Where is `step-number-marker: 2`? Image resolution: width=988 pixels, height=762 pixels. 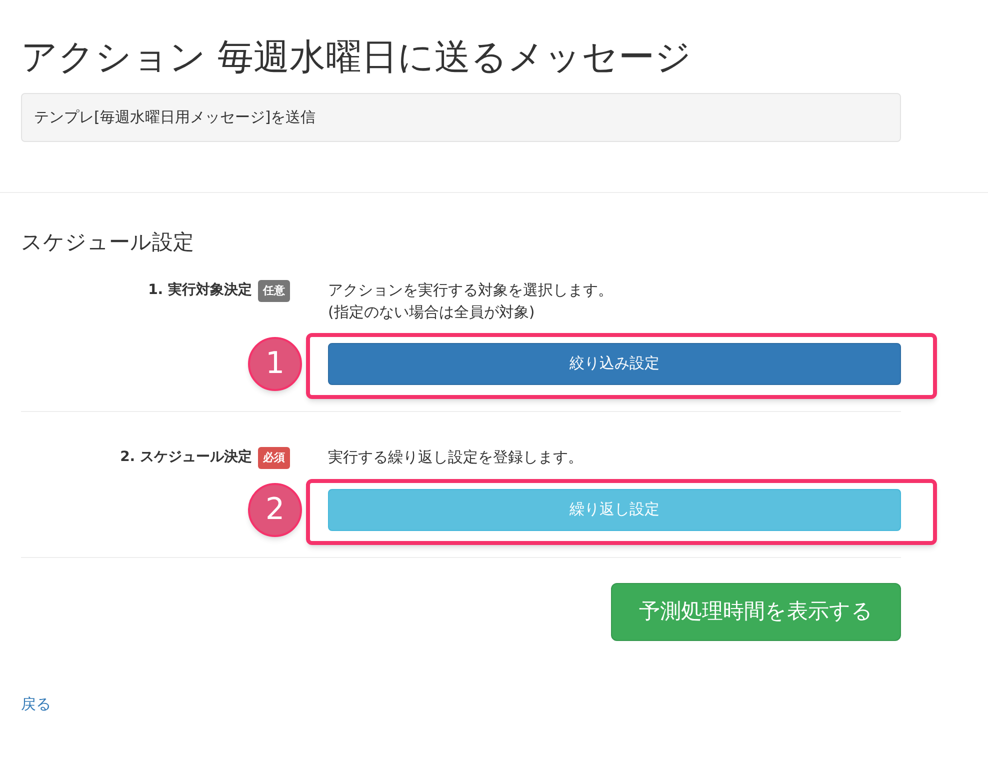 step-number-marker: 2 is located at coordinates (275, 509).